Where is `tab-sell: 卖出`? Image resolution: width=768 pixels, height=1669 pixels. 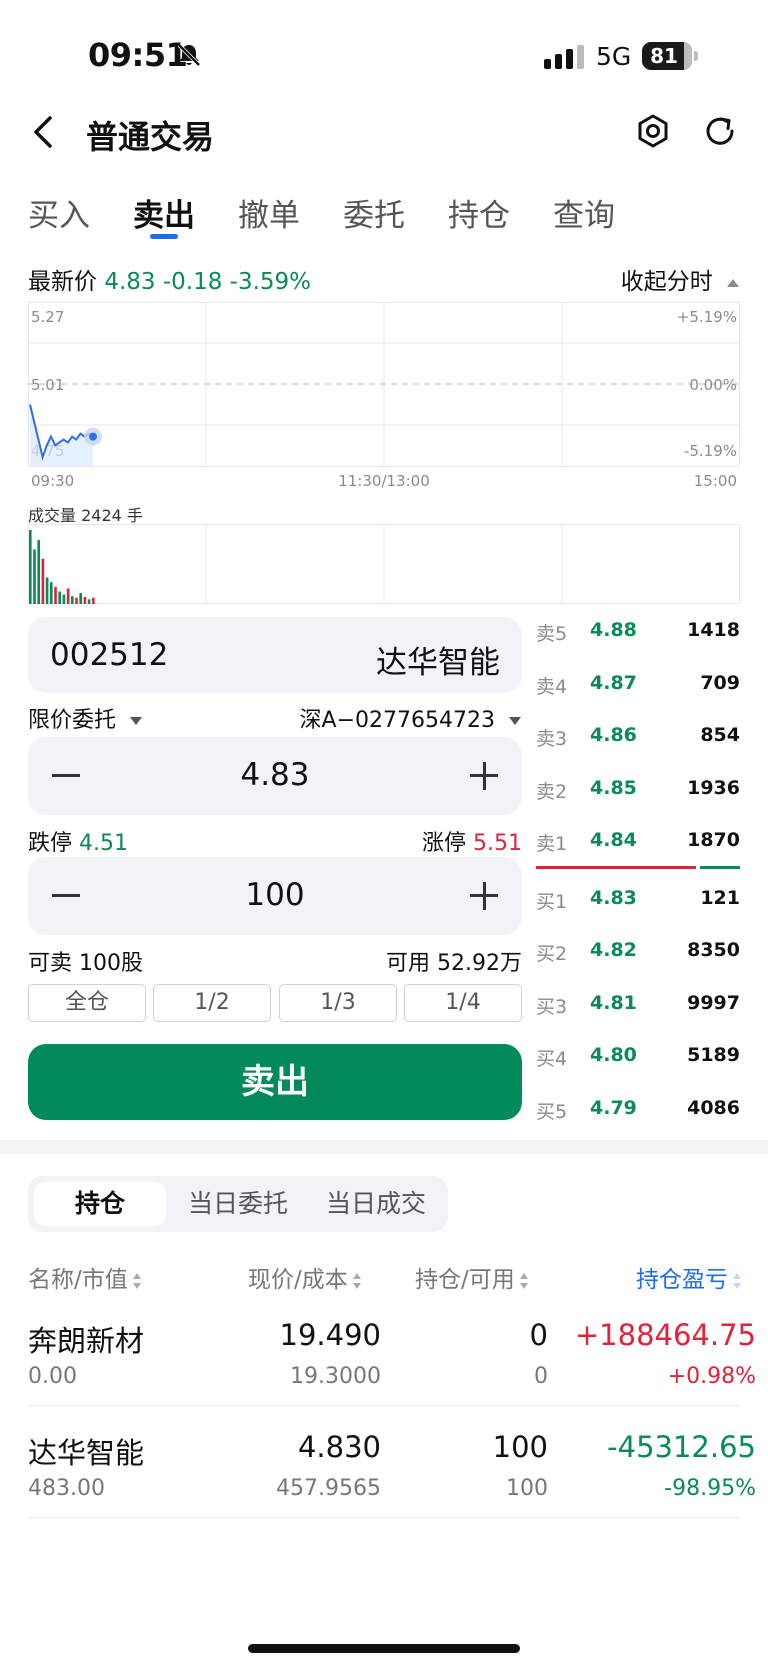
tab-sell: 卖出 is located at coordinates (164, 212).